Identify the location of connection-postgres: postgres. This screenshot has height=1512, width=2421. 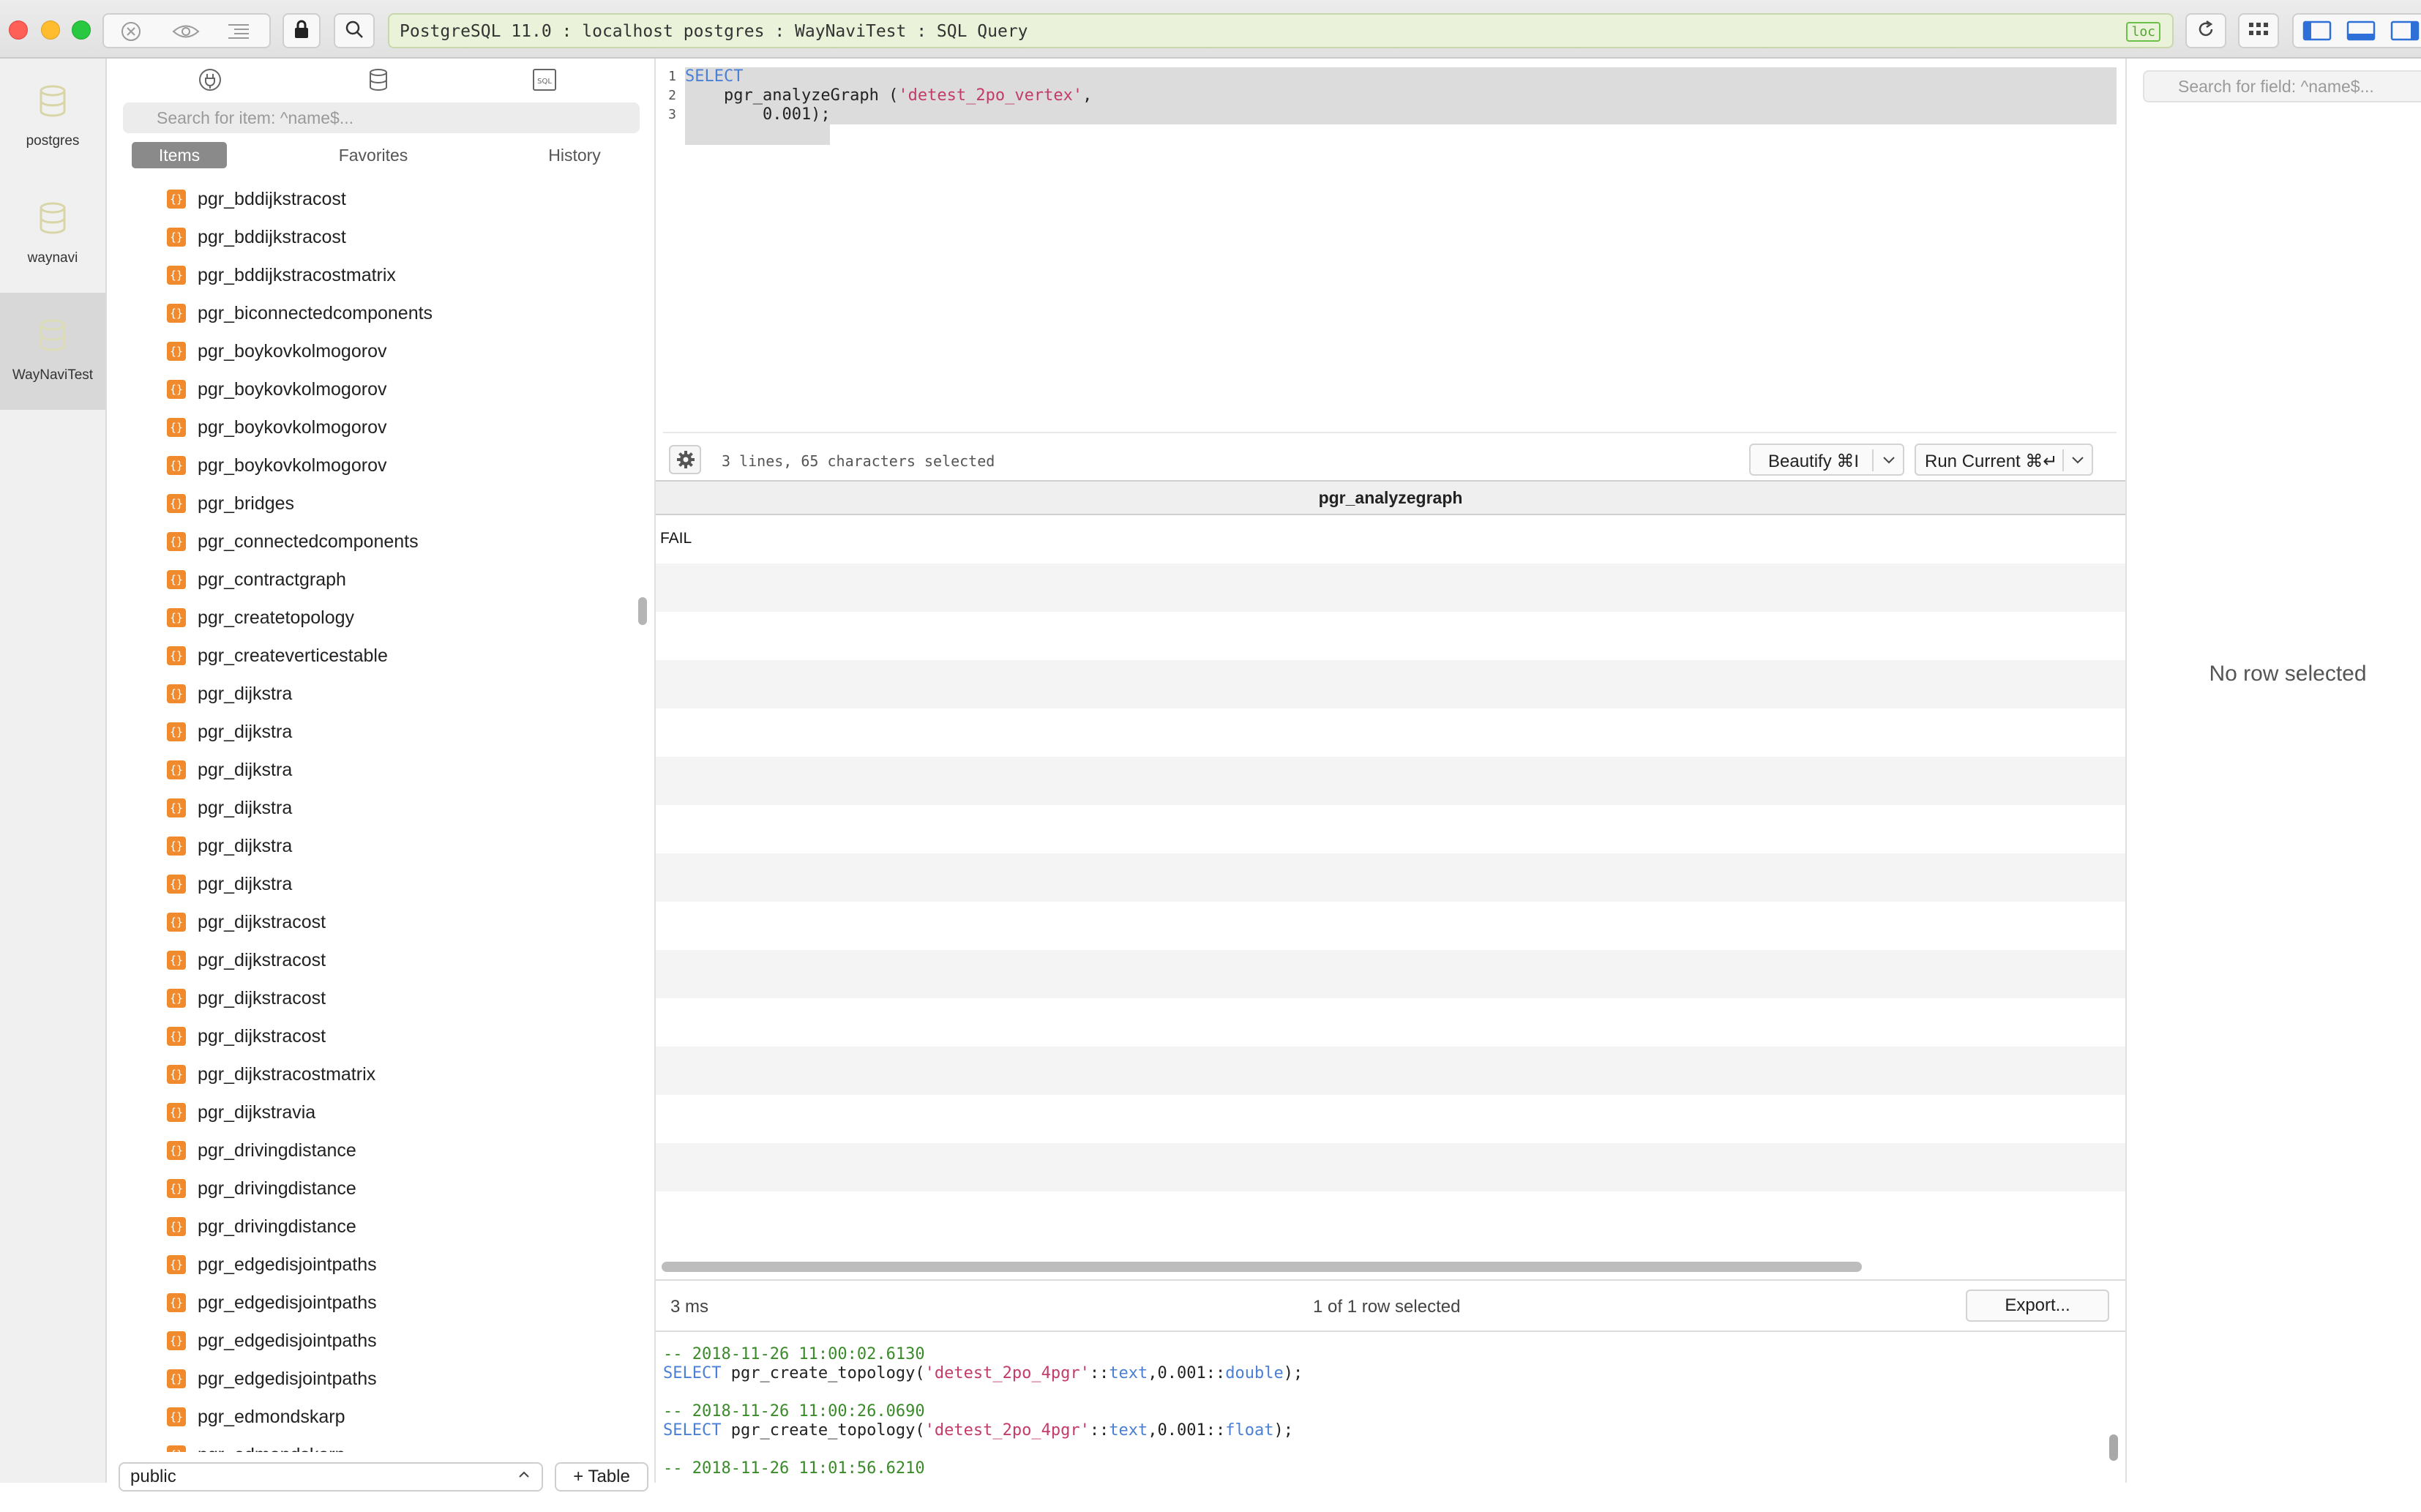
(52, 117).